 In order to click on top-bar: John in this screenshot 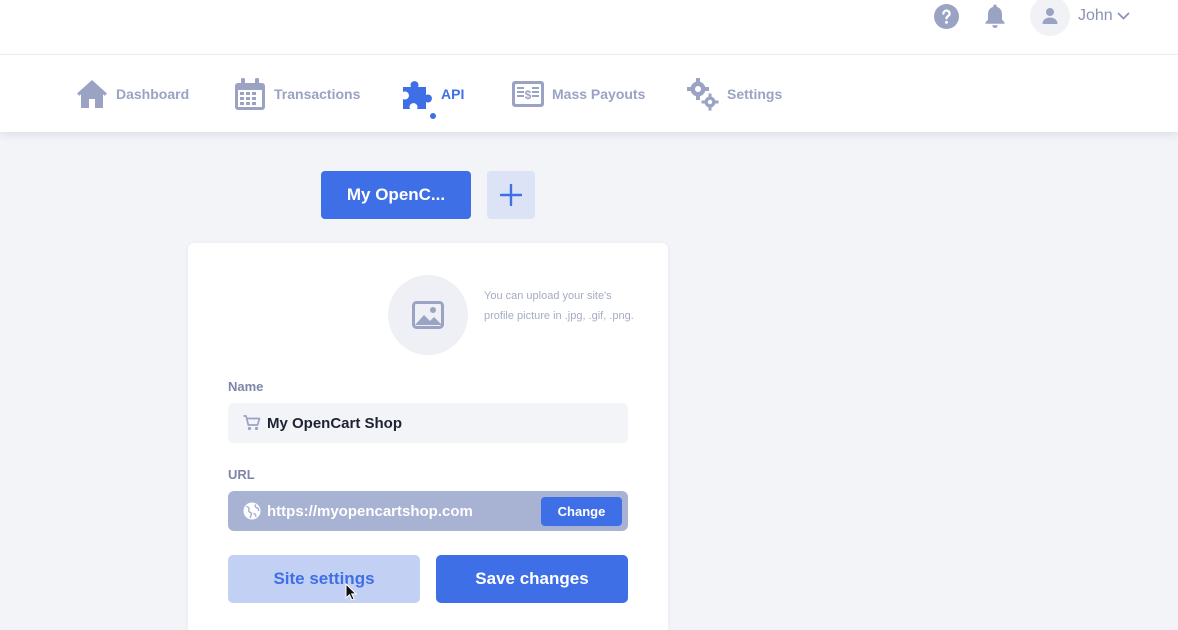, I will do `click(589, 27)`.